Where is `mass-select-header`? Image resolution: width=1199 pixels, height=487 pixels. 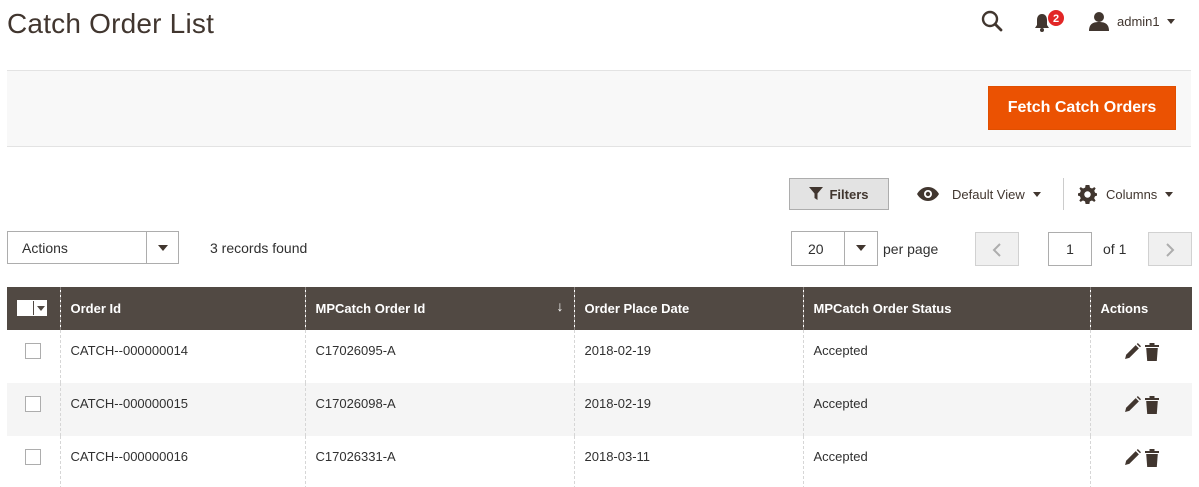 mass-select-header is located at coordinates (33, 308).